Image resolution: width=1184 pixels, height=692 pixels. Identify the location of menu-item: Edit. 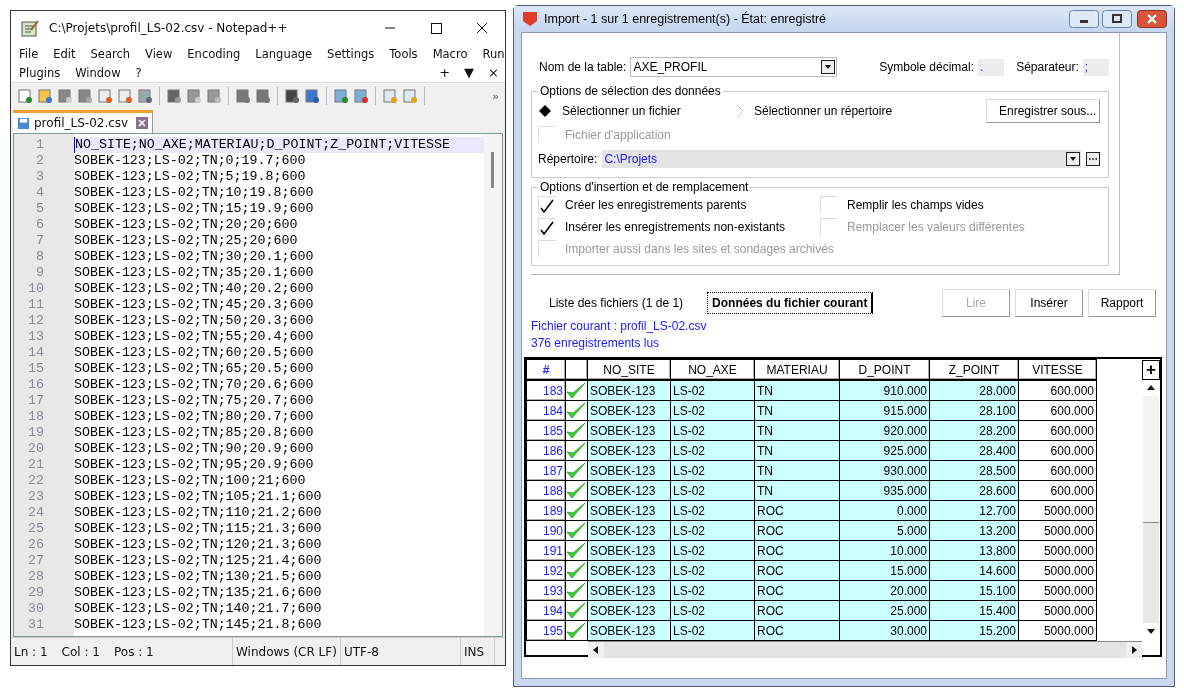
(64, 53).